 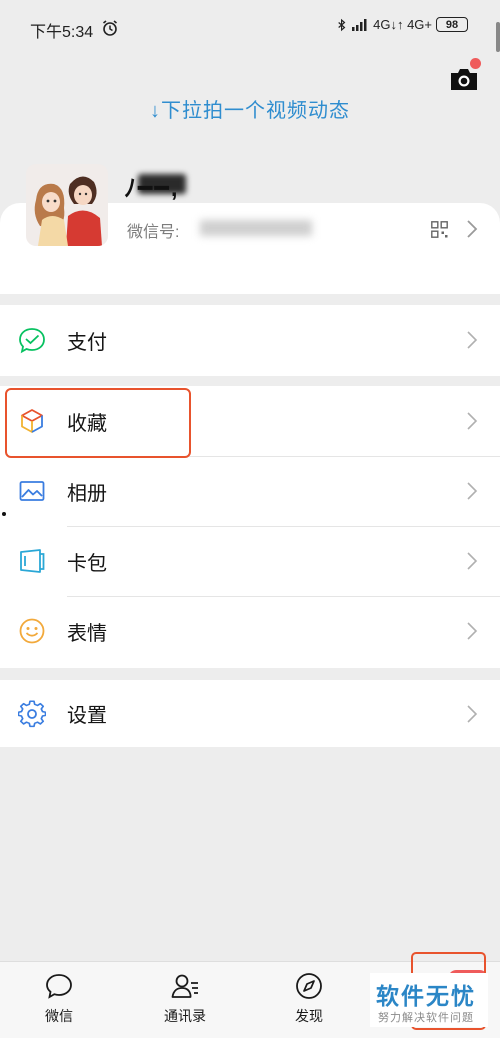 I want to click on menu-item-settings: 设置, so click(x=250, y=713).